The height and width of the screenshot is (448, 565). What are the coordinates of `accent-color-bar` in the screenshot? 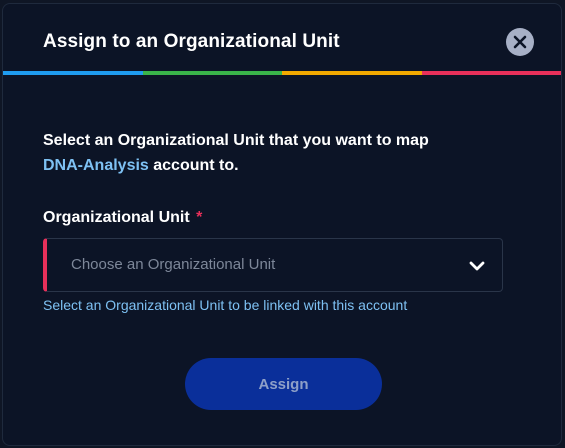 It's located at (282, 73).